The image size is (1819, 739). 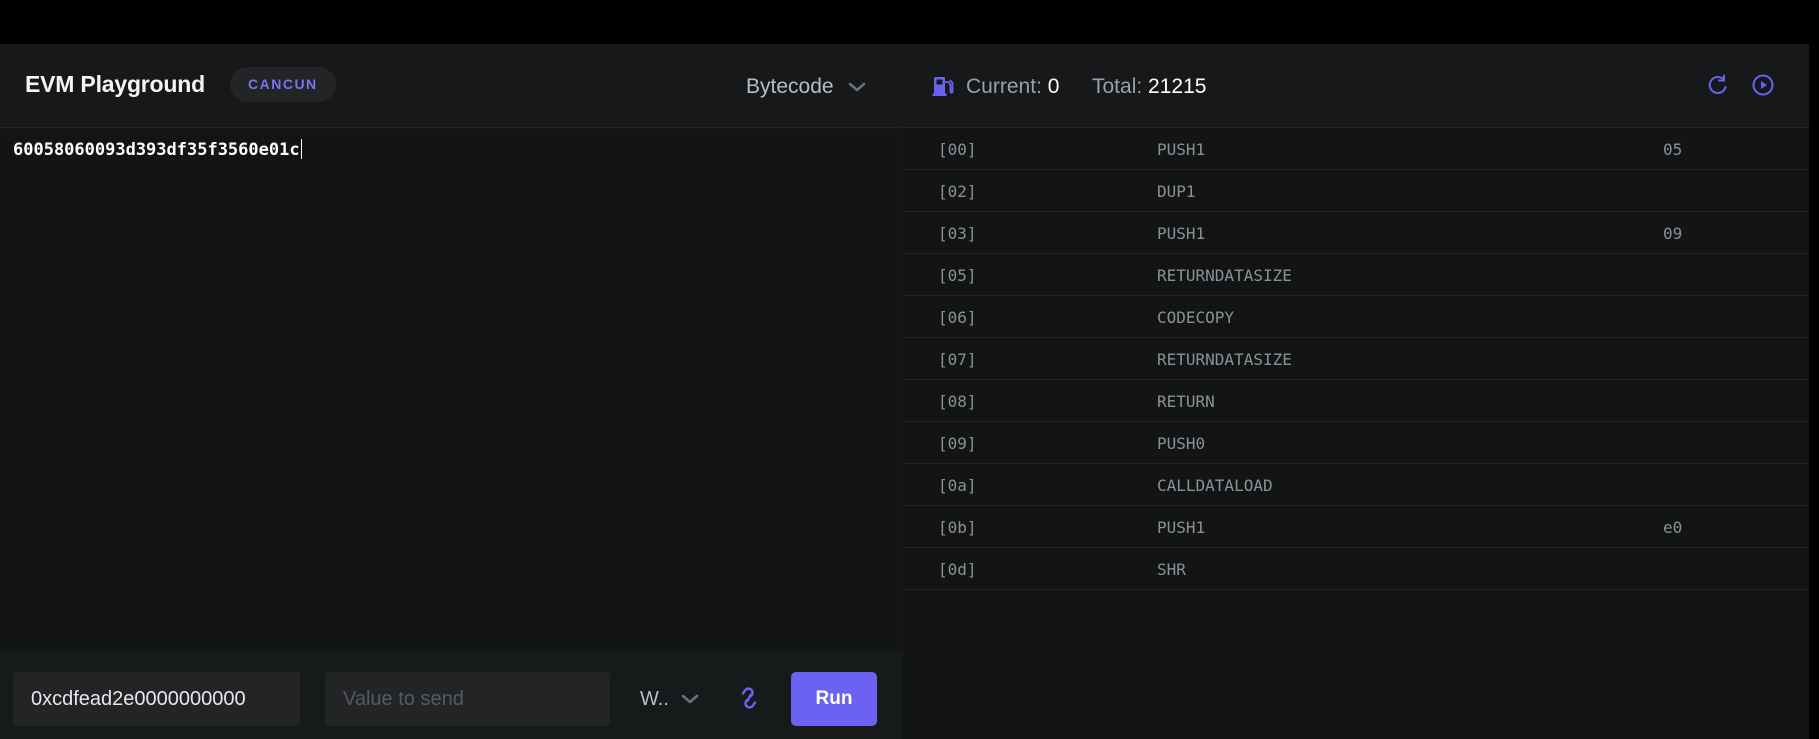 I want to click on opcode-row: [08] RETURN, so click(x=1356, y=401).